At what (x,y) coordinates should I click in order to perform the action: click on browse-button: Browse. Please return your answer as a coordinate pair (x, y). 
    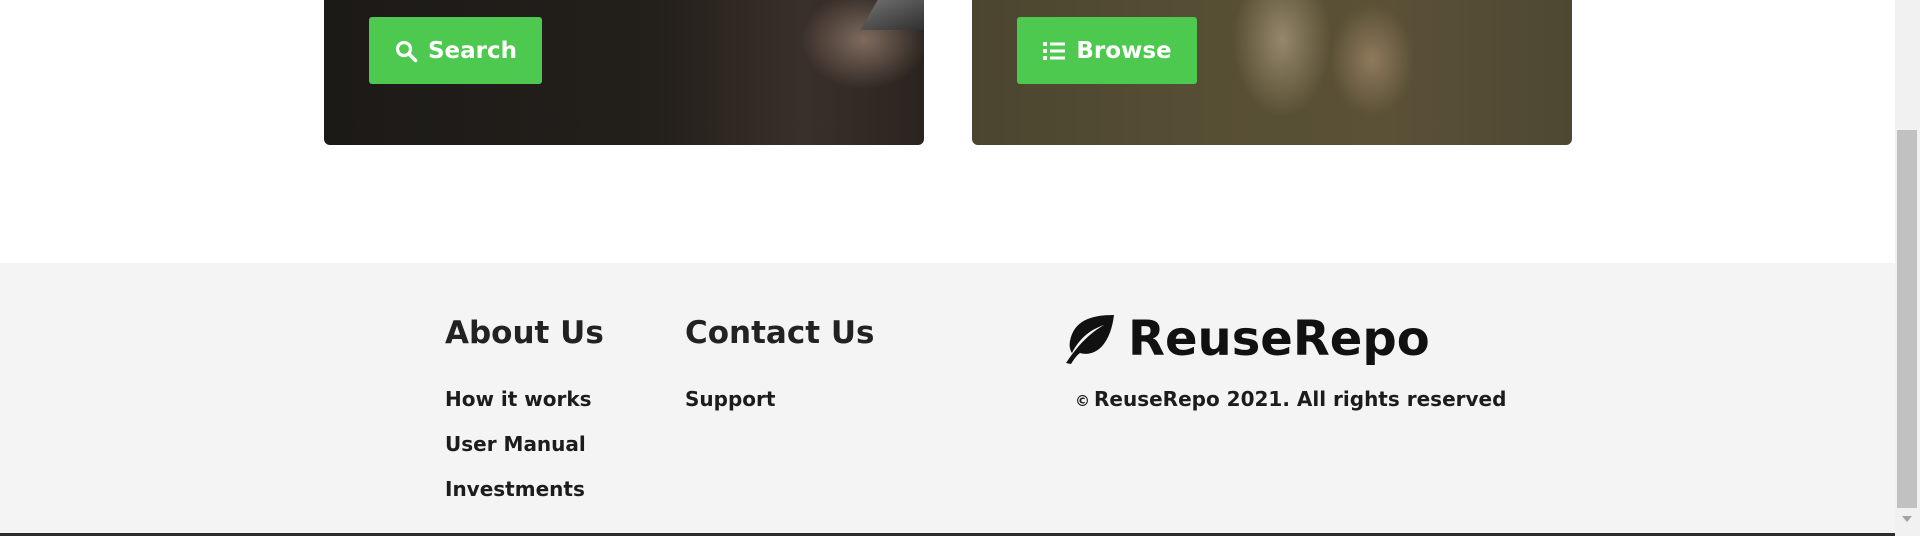
    Looking at the image, I should click on (1107, 50).